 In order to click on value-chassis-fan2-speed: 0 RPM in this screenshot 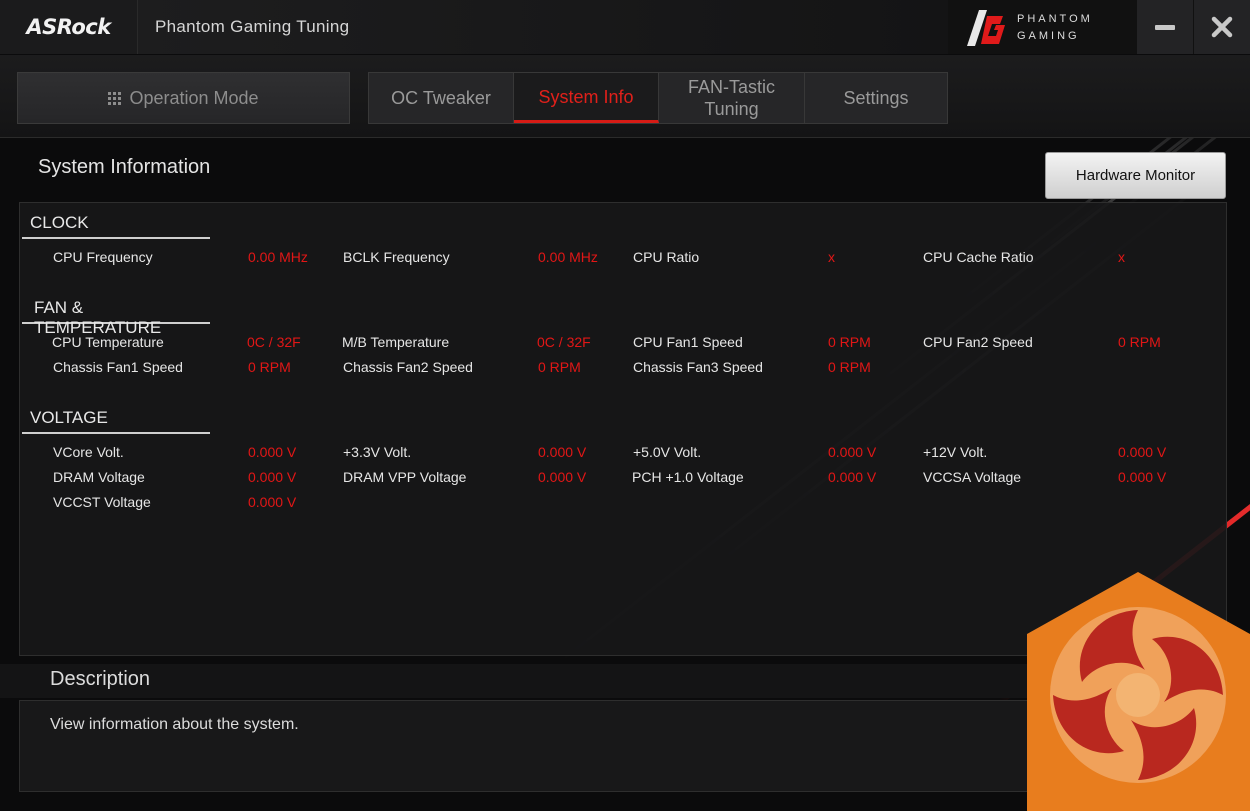, I will do `click(559, 367)`.